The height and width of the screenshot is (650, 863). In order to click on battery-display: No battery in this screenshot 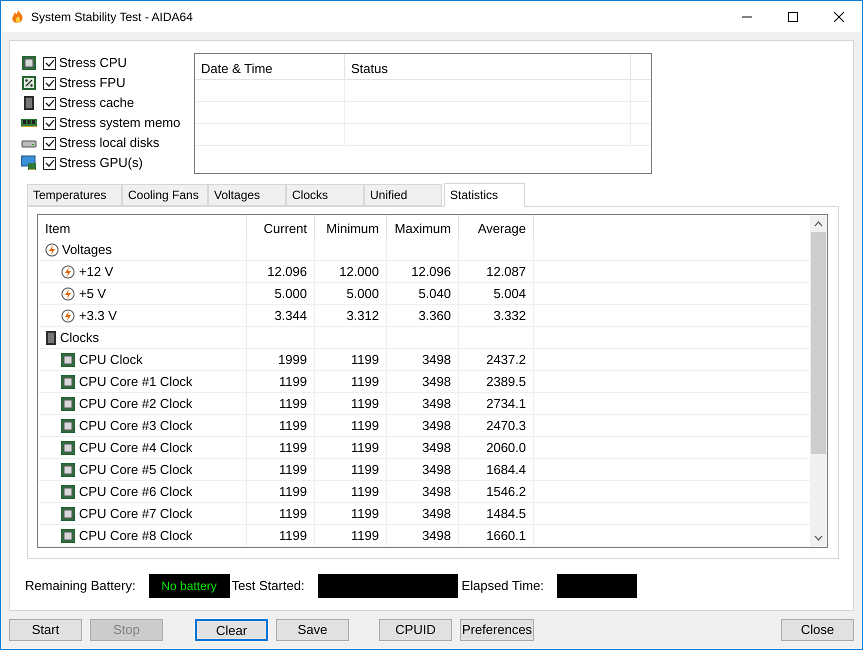, I will do `click(189, 586)`.